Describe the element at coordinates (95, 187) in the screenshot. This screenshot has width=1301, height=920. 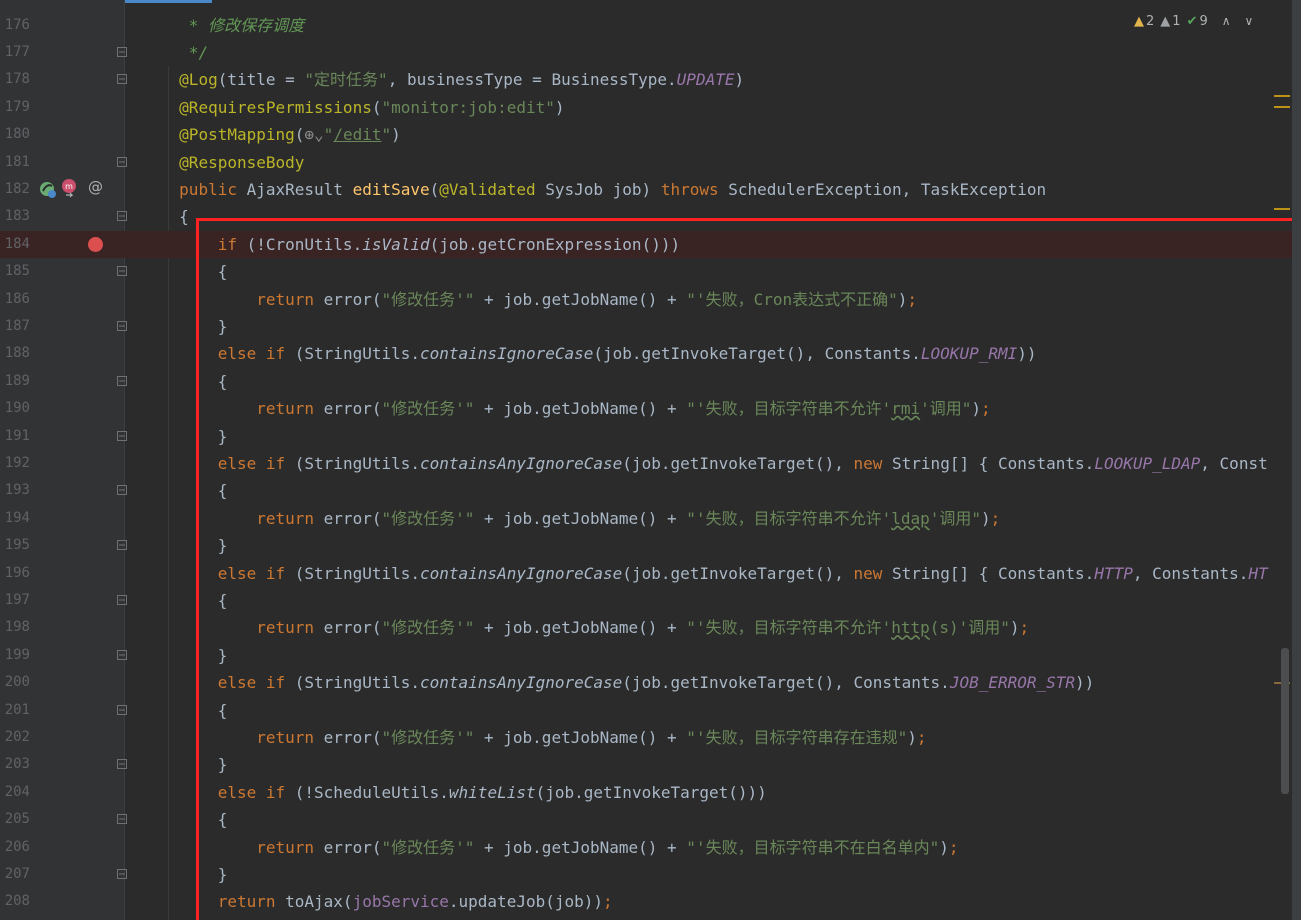
I see `at-annotation-icon: @` at that location.